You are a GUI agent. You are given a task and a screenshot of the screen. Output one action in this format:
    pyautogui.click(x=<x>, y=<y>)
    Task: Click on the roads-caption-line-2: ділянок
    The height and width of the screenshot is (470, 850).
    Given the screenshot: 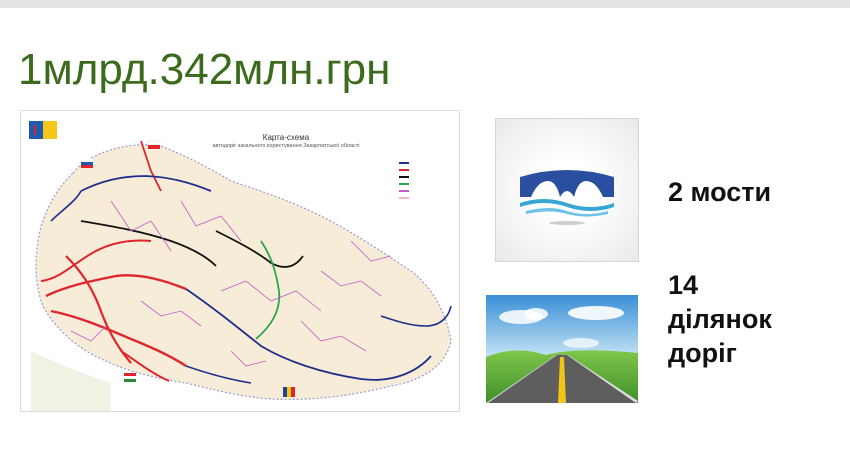 What is the action you would take?
    pyautogui.click(x=720, y=319)
    